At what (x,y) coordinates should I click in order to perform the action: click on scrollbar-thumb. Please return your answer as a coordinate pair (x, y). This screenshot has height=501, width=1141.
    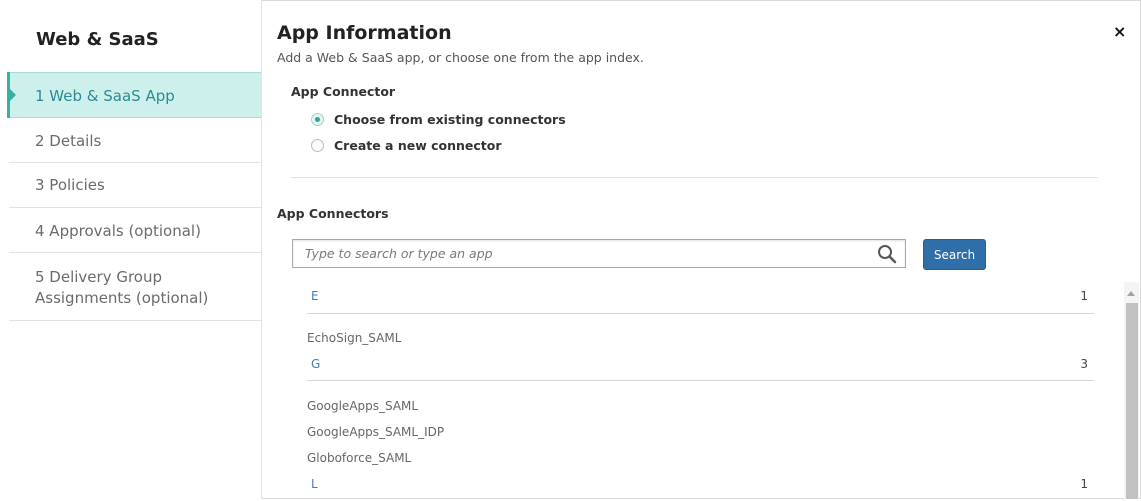
    Looking at the image, I should click on (1132, 401).